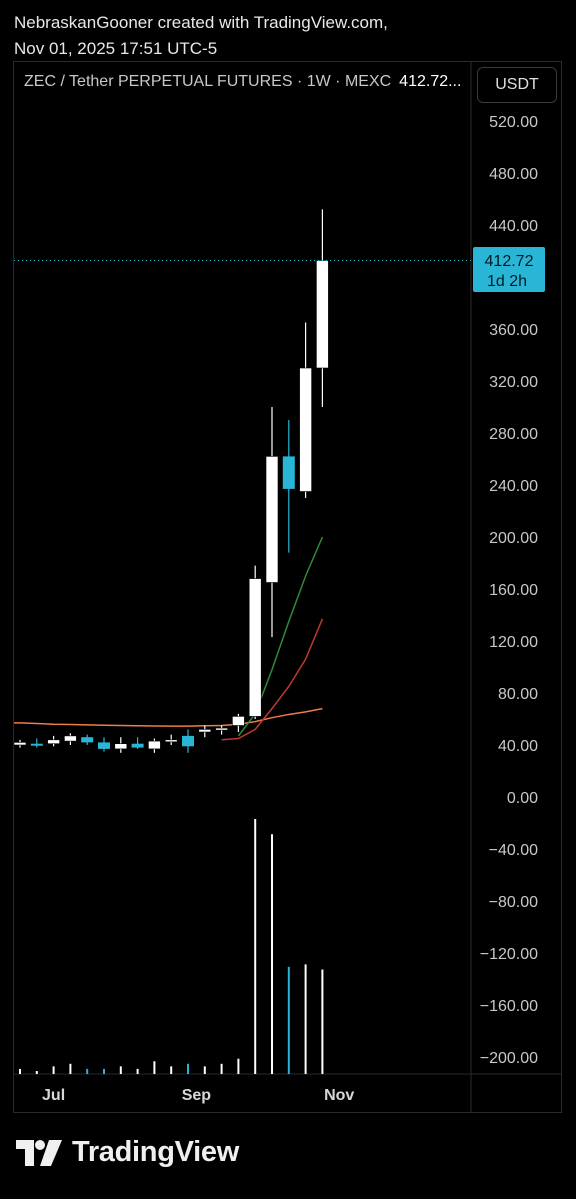 The width and height of the screenshot is (576, 1199). I want to click on y-tick-label: 360.00, so click(513, 330).